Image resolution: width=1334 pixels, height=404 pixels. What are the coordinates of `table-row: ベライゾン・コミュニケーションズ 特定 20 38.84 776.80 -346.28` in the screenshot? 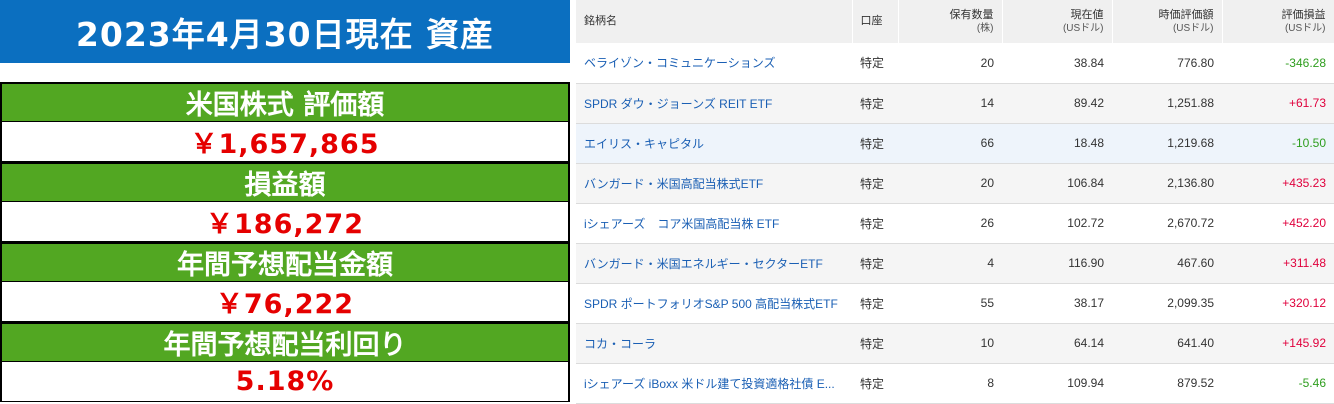 It's located at (955, 63).